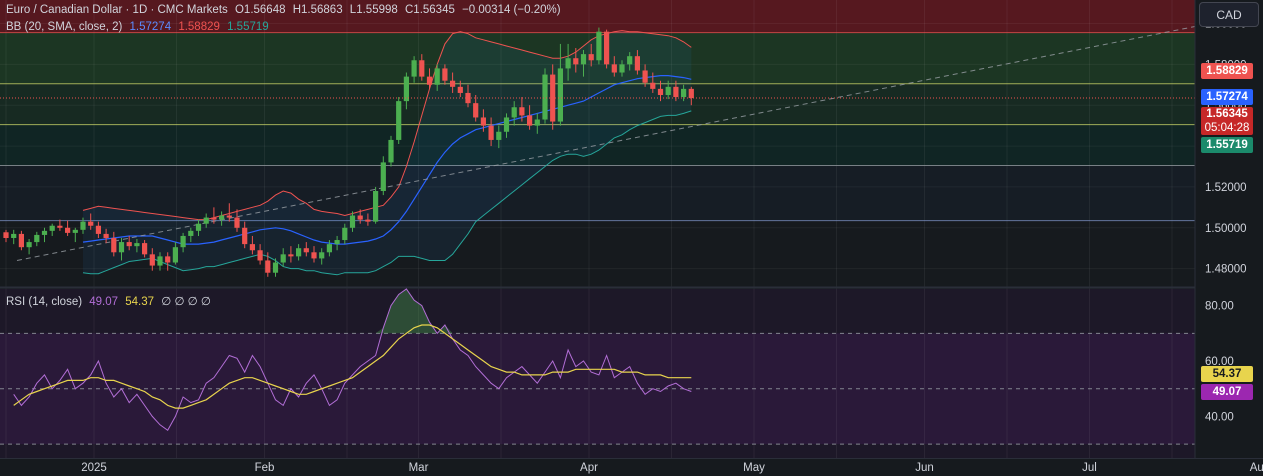  Describe the element at coordinates (1227, 121) in the screenshot. I see `last-price-tag: 1.56345 05:04:28` at that location.